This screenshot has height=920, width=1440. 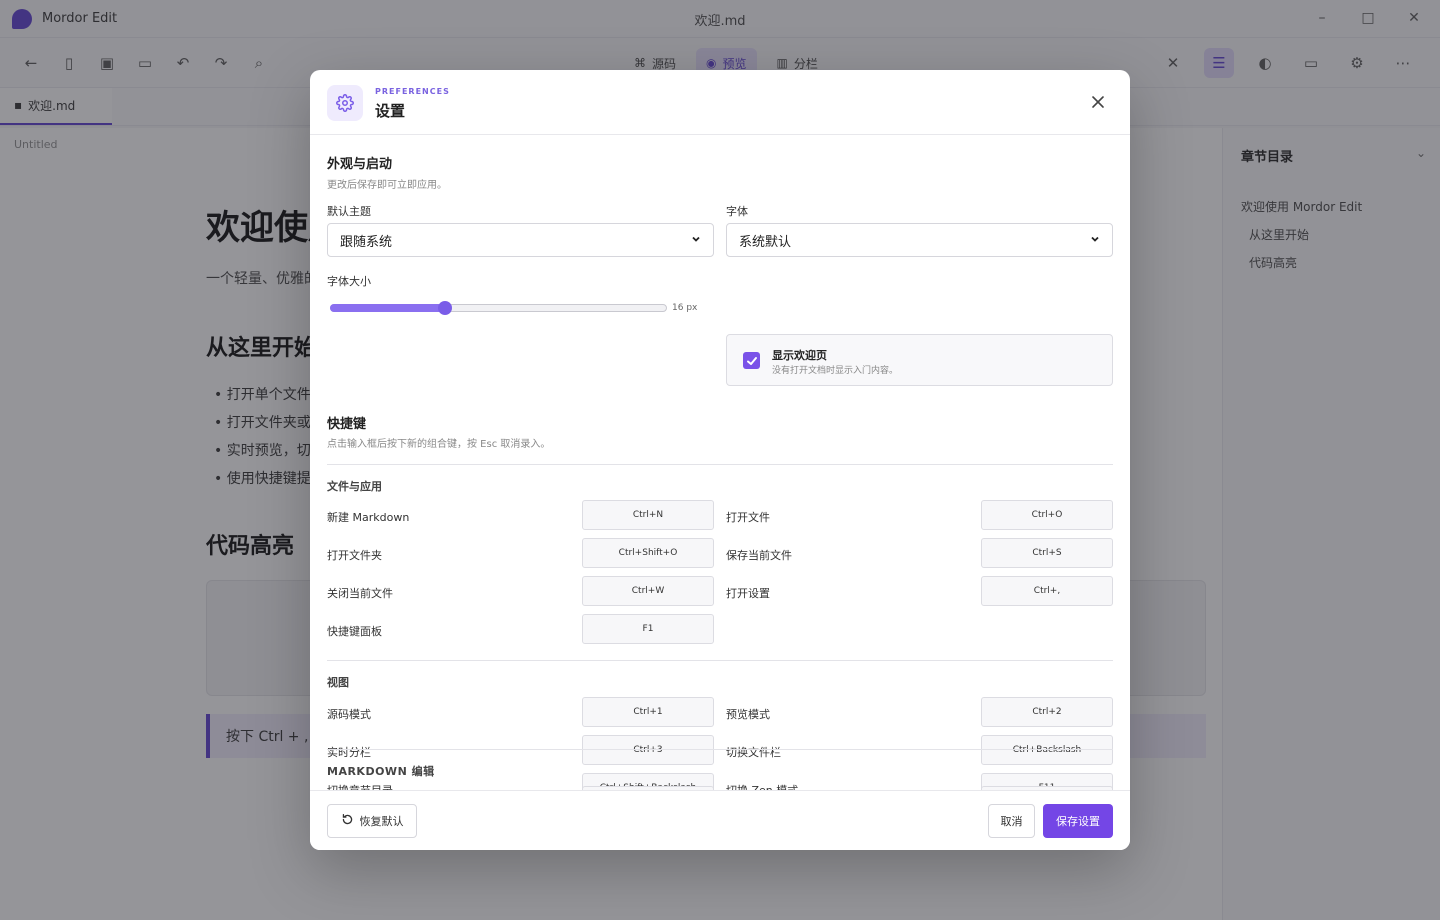 I want to click on reset-defaults-button: 恢复默认, so click(x=372, y=821).